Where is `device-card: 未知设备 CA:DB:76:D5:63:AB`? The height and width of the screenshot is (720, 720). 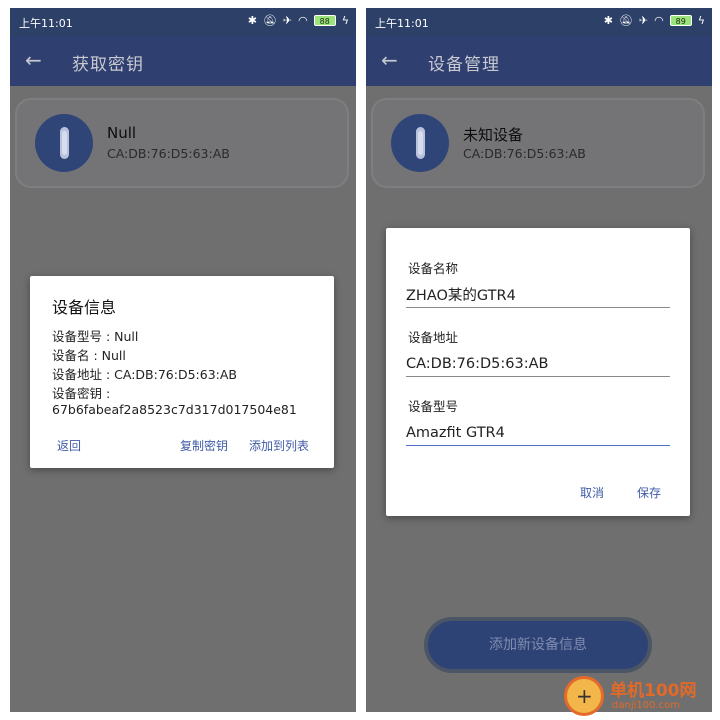 device-card: 未知设备 CA:DB:76:D5:63:AB is located at coordinates (538, 143).